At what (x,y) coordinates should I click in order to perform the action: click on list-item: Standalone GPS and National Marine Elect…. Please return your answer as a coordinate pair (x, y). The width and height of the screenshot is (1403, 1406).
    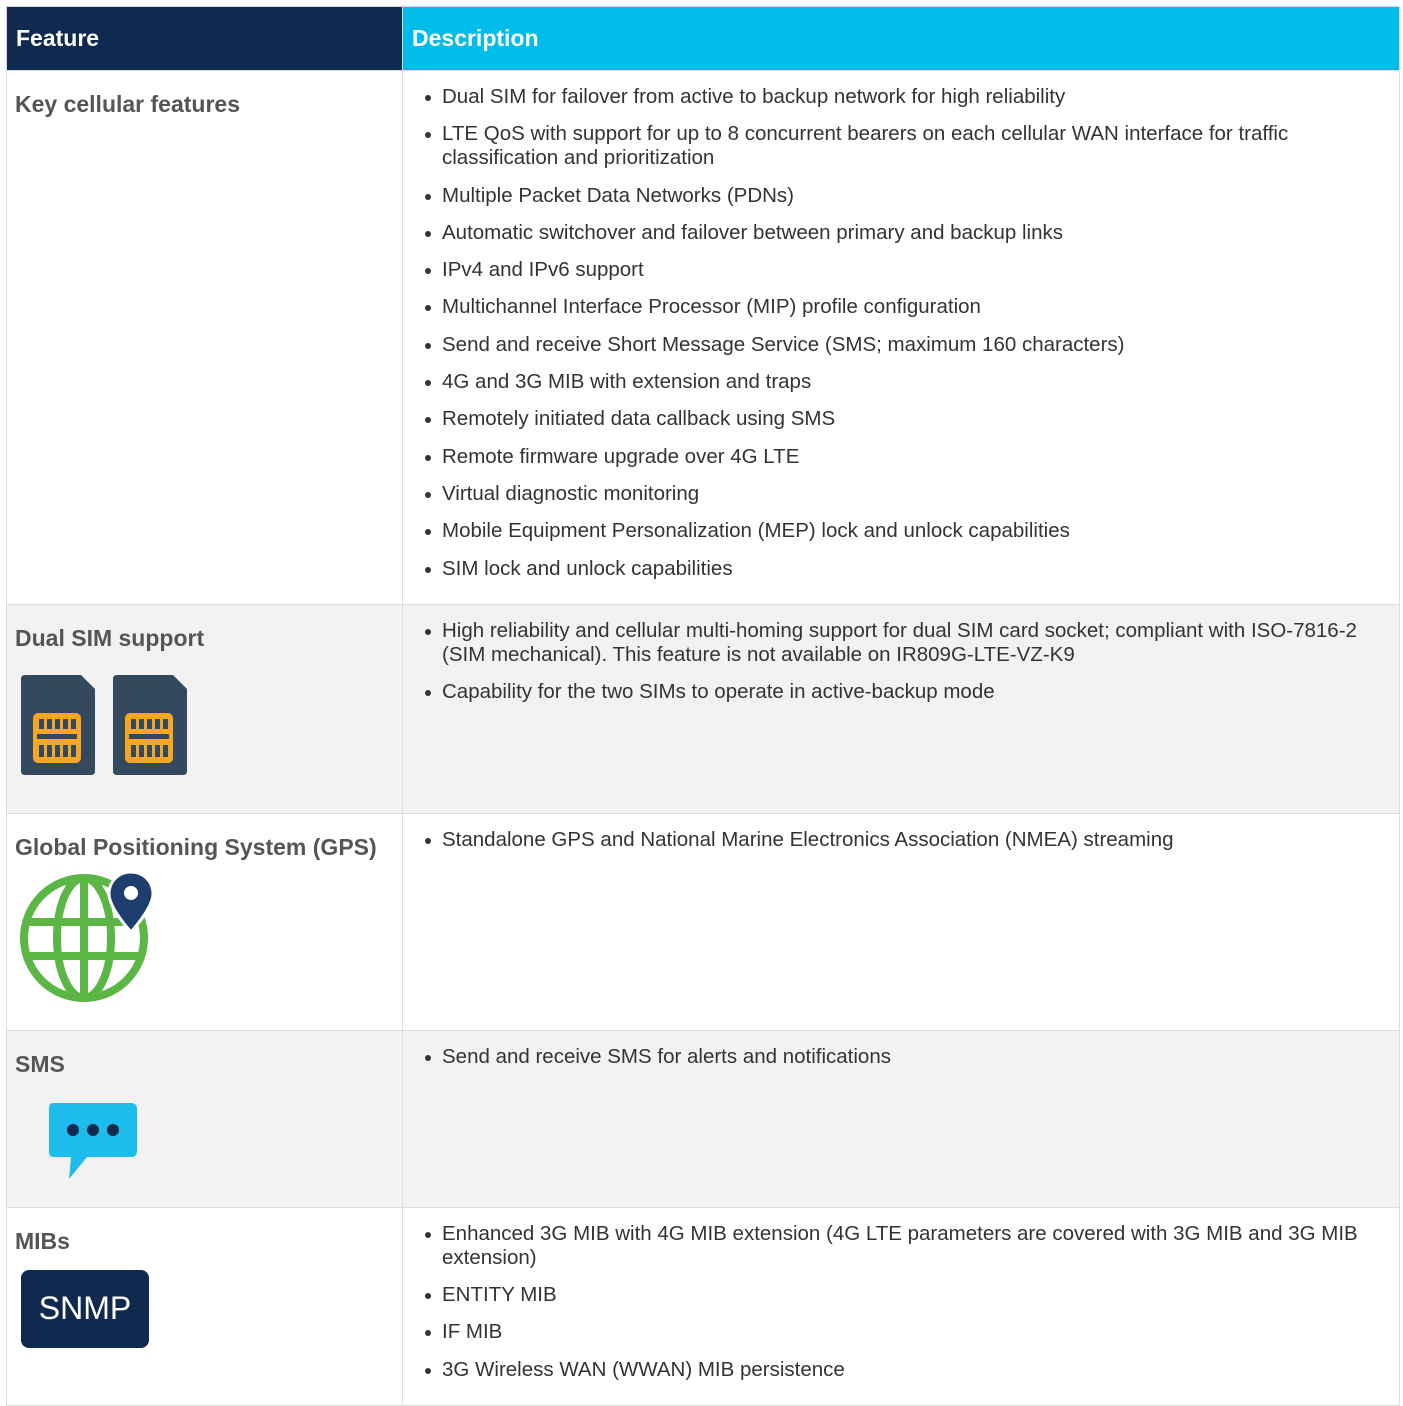
    Looking at the image, I should click on (905, 840).